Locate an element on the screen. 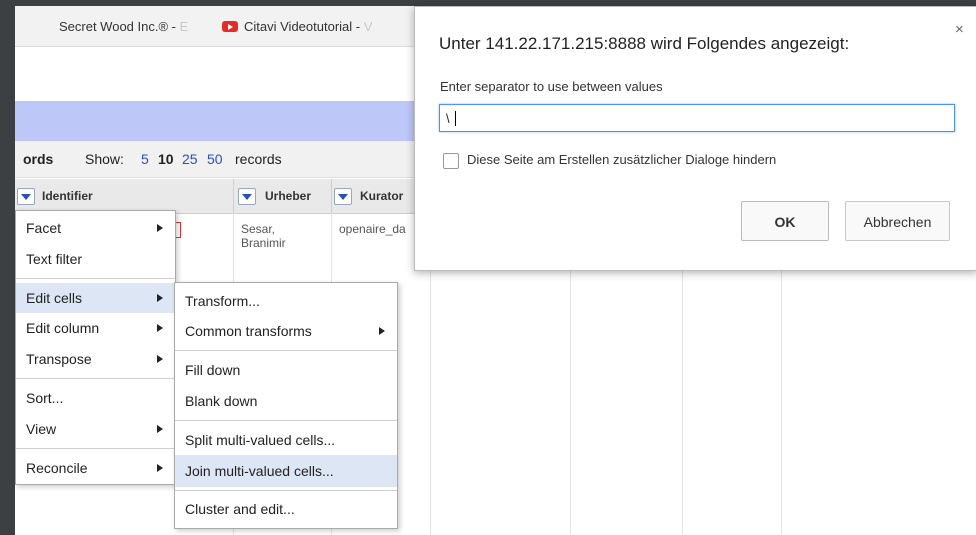 This screenshot has height=535, width=976. menu-item-blank-down: Blank down is located at coordinates (286, 401).